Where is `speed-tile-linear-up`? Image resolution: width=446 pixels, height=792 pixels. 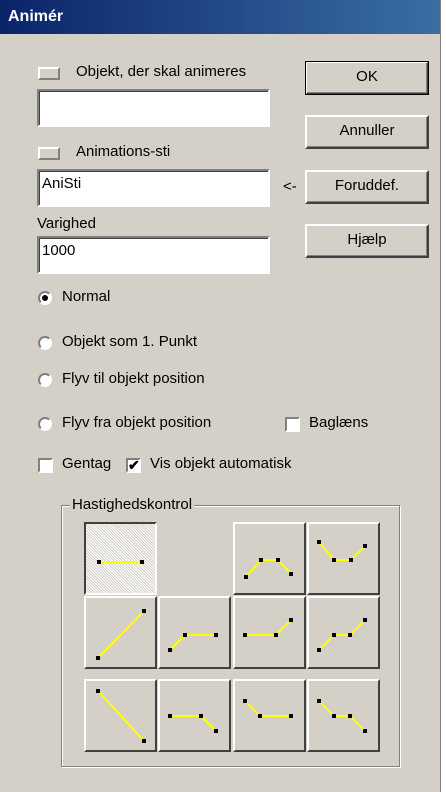
speed-tile-linear-up is located at coordinates (120, 632).